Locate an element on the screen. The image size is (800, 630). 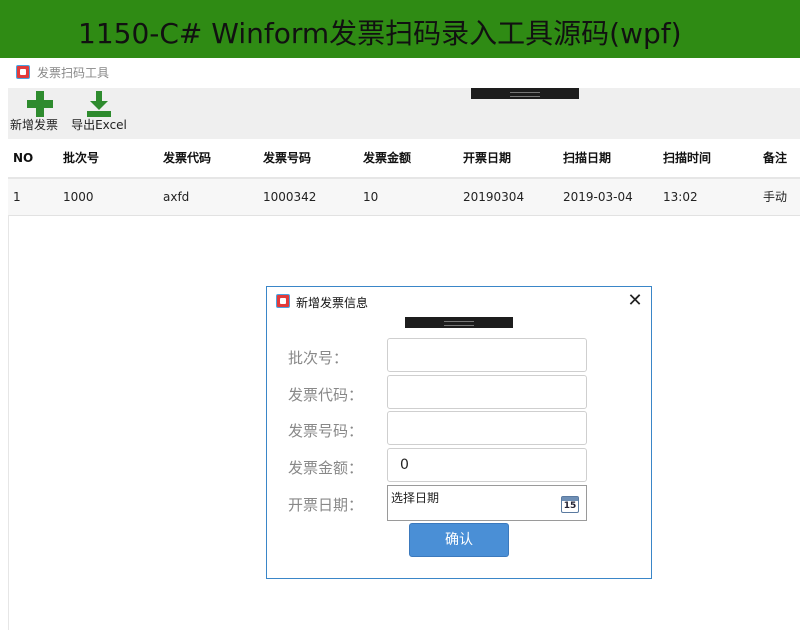
table-cell: 1000342 is located at coordinates (290, 197).